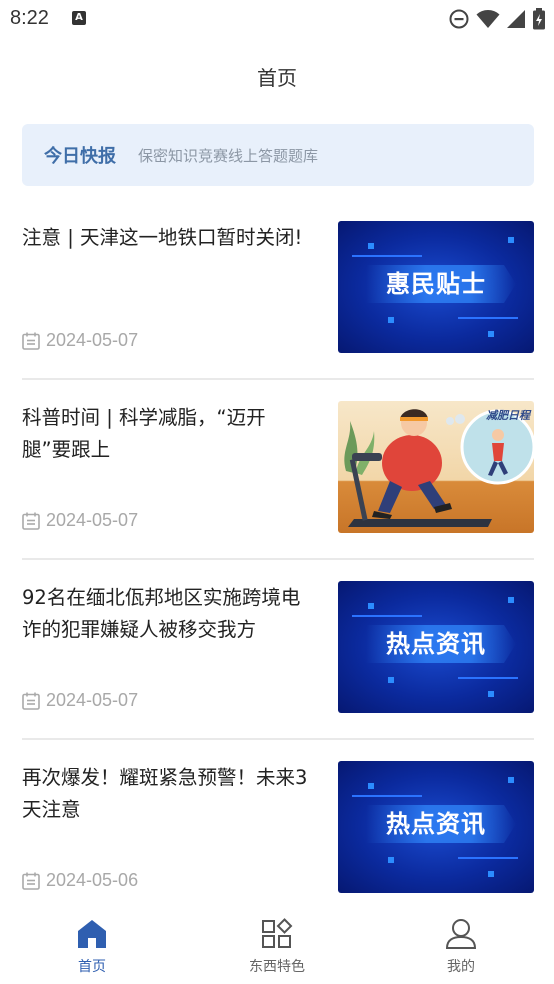 Image resolution: width=554 pixels, height=984 pixels. I want to click on tab-feature-label: 东西特色, so click(277, 967).